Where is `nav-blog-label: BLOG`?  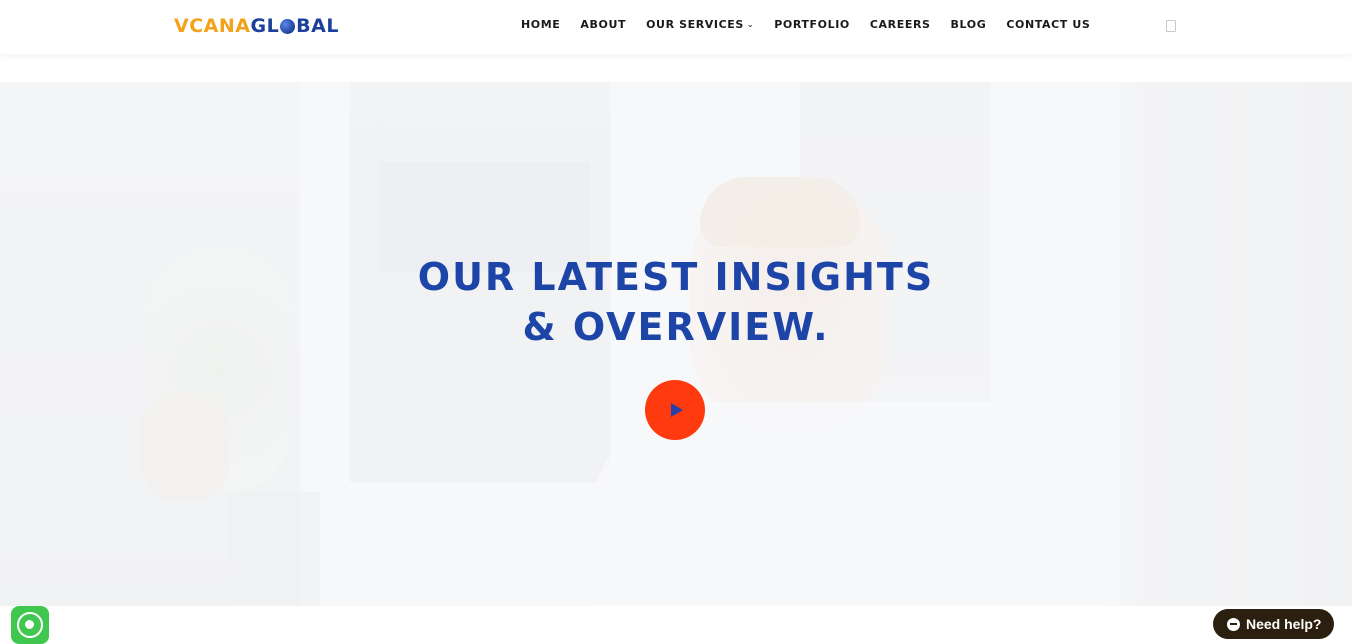
nav-blog-label: BLOG is located at coordinates (968, 24).